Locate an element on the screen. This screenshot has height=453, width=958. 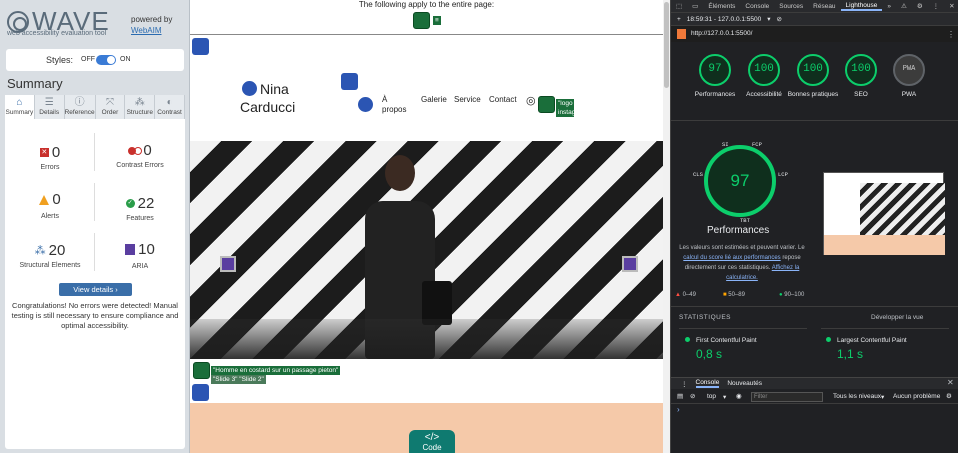
page-scroll-thumb is located at coordinates (666, 45).